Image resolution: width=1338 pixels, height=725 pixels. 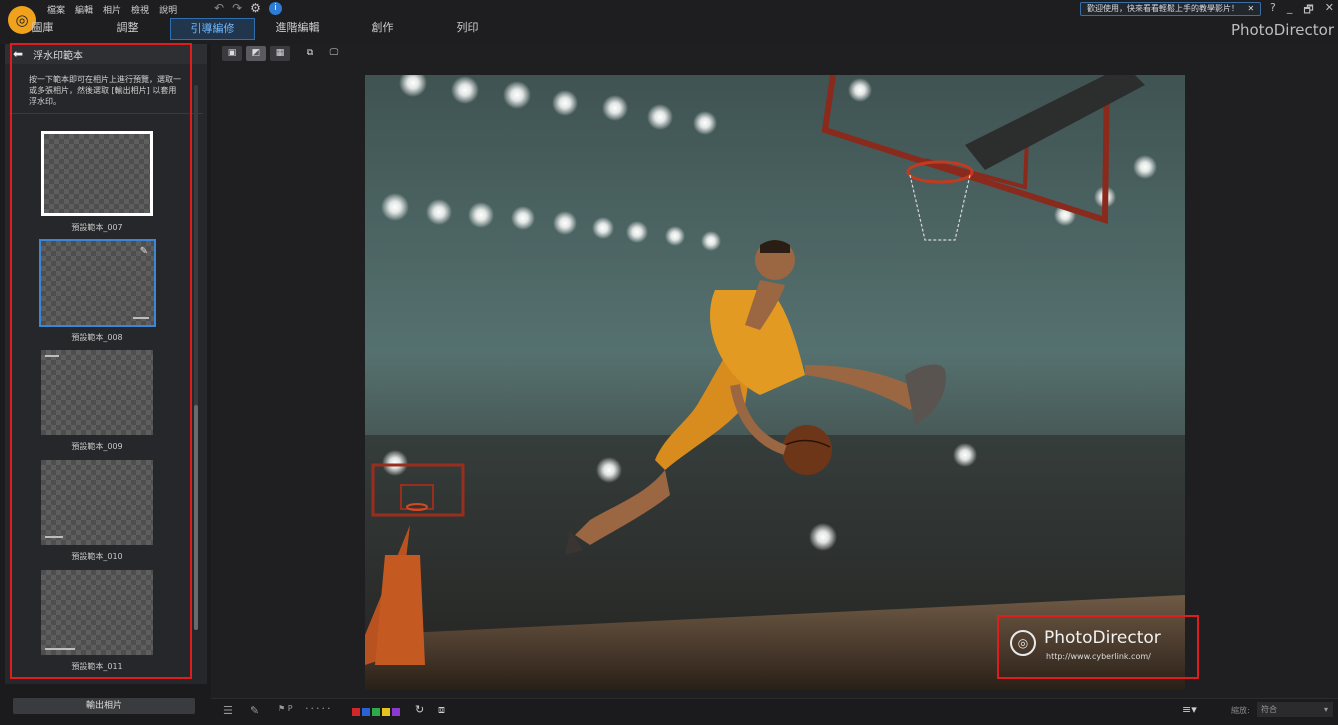 What do you see at coordinates (467, 29) in the screenshot?
I see `tab-print: 列印` at bounding box center [467, 29].